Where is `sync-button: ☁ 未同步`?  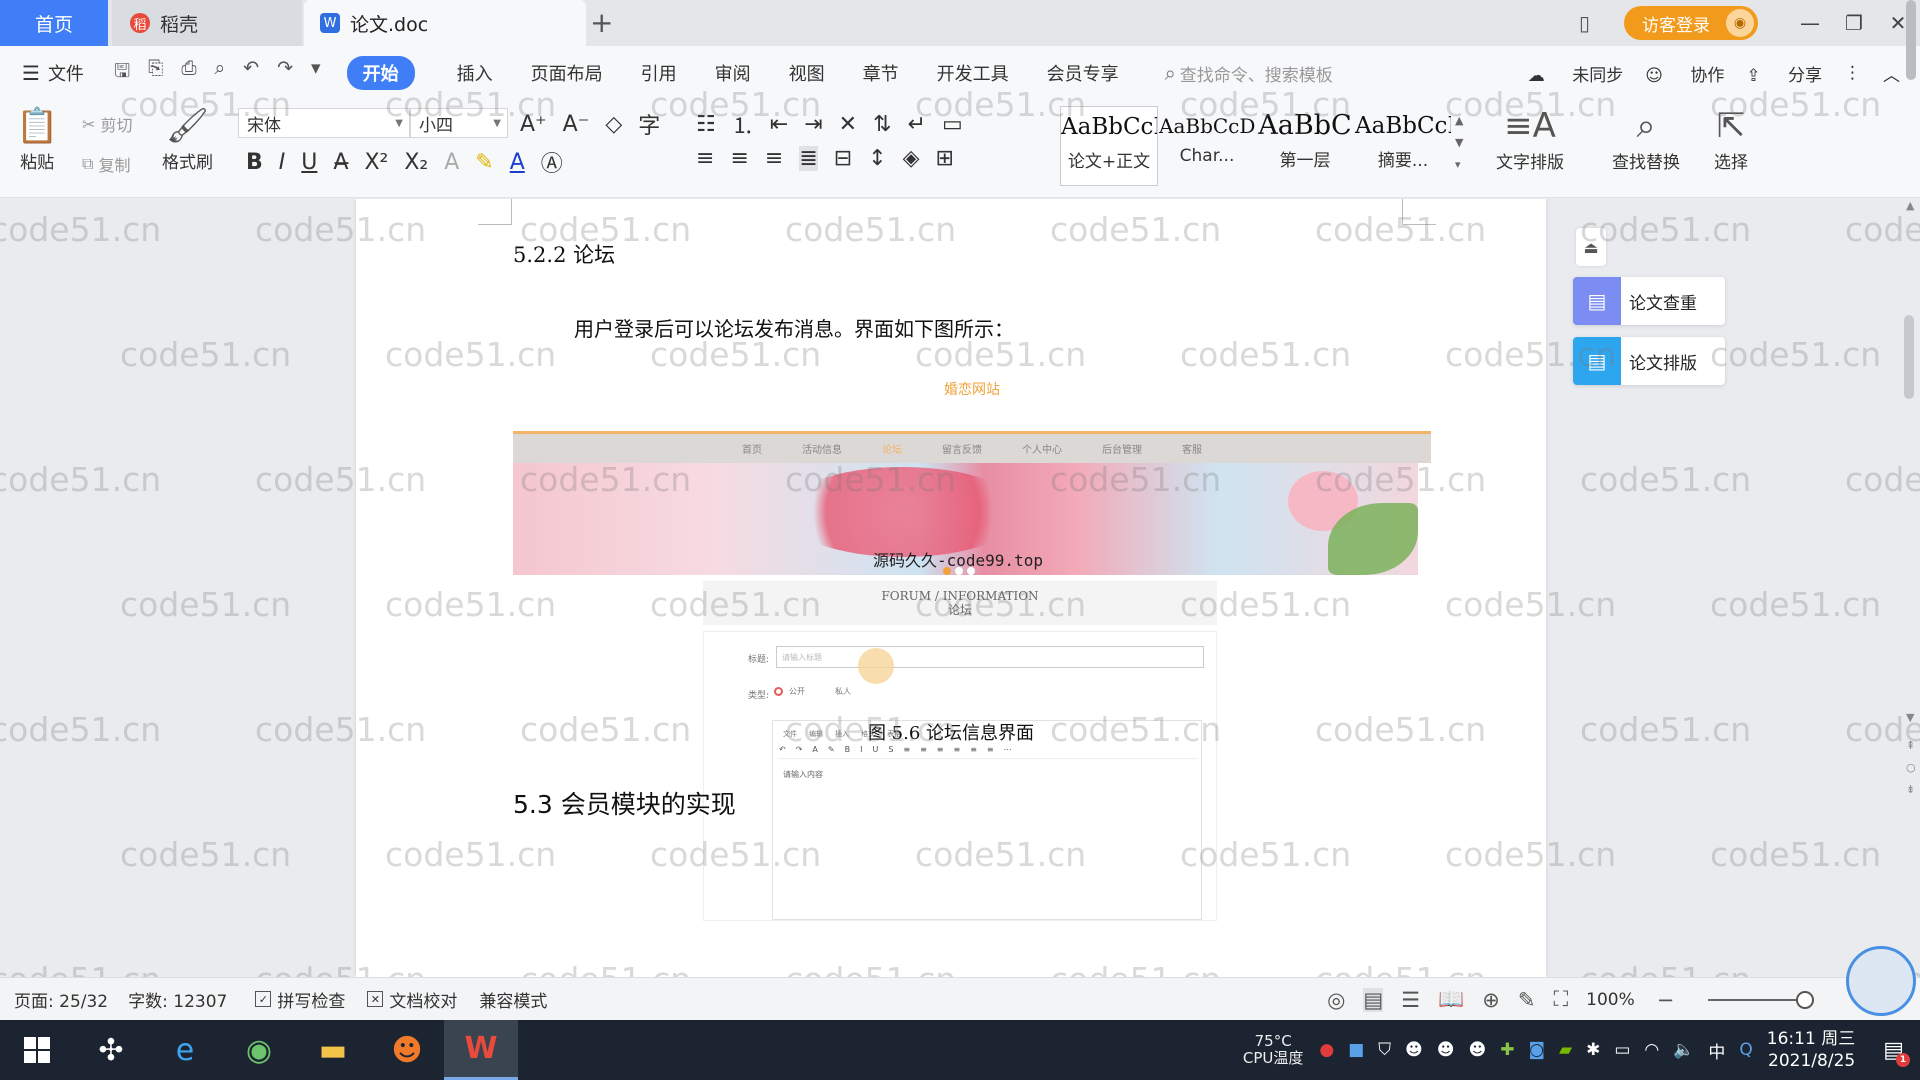 sync-button: ☁ 未同步 is located at coordinates (1575, 73).